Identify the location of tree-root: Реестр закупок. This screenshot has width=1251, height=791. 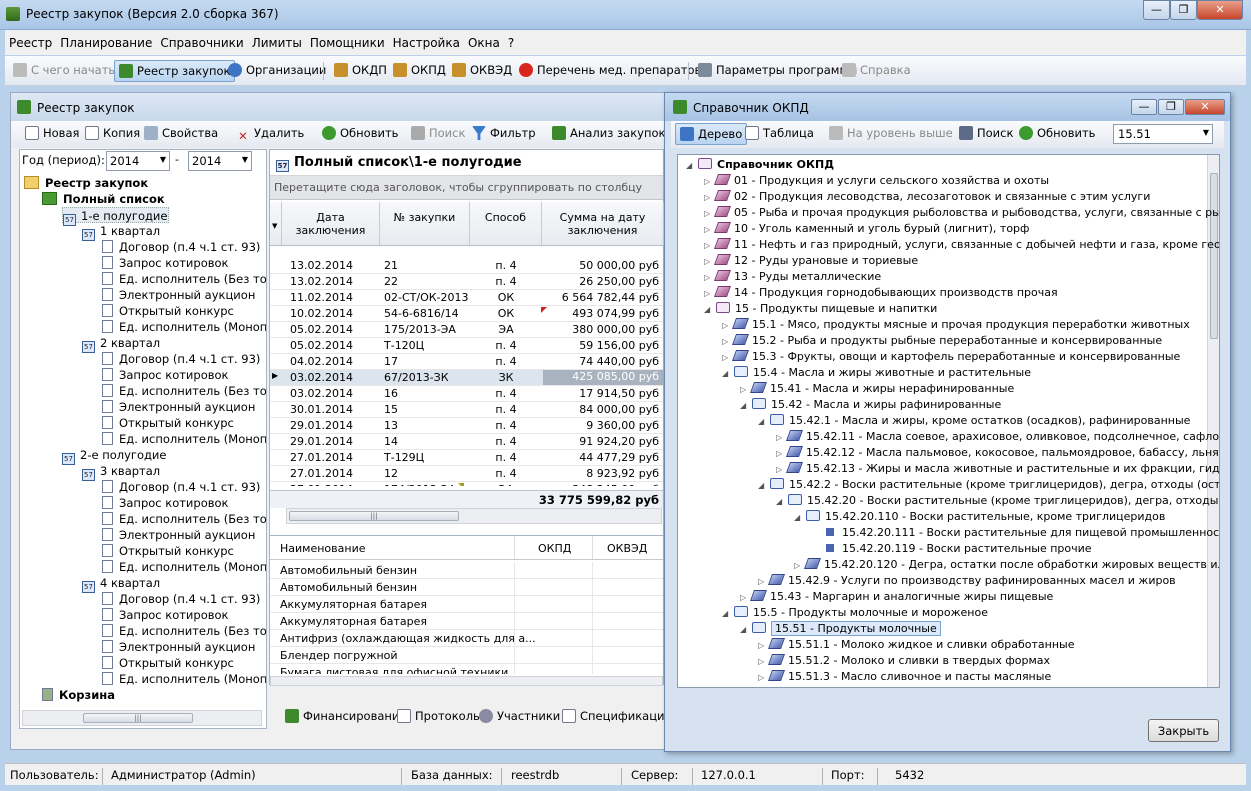
(86, 183).